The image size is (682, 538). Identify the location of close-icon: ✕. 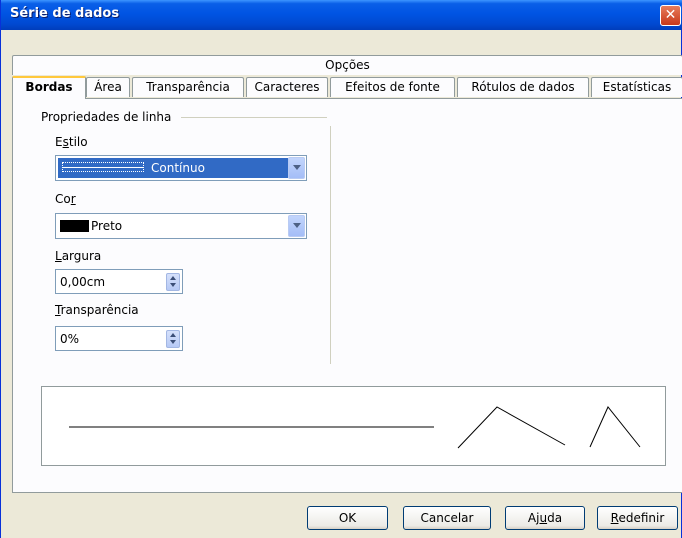
(670, 15).